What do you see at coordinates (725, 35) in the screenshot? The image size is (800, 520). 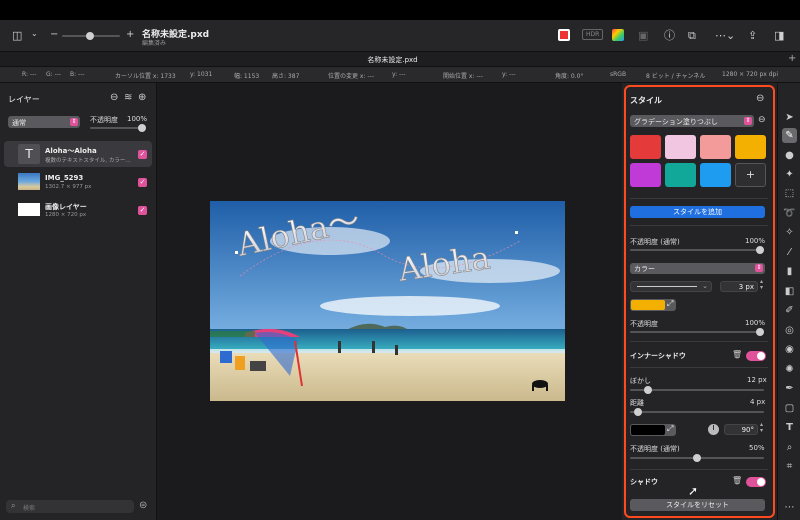 I see `more-options-icon: ⋯⌄` at bounding box center [725, 35].